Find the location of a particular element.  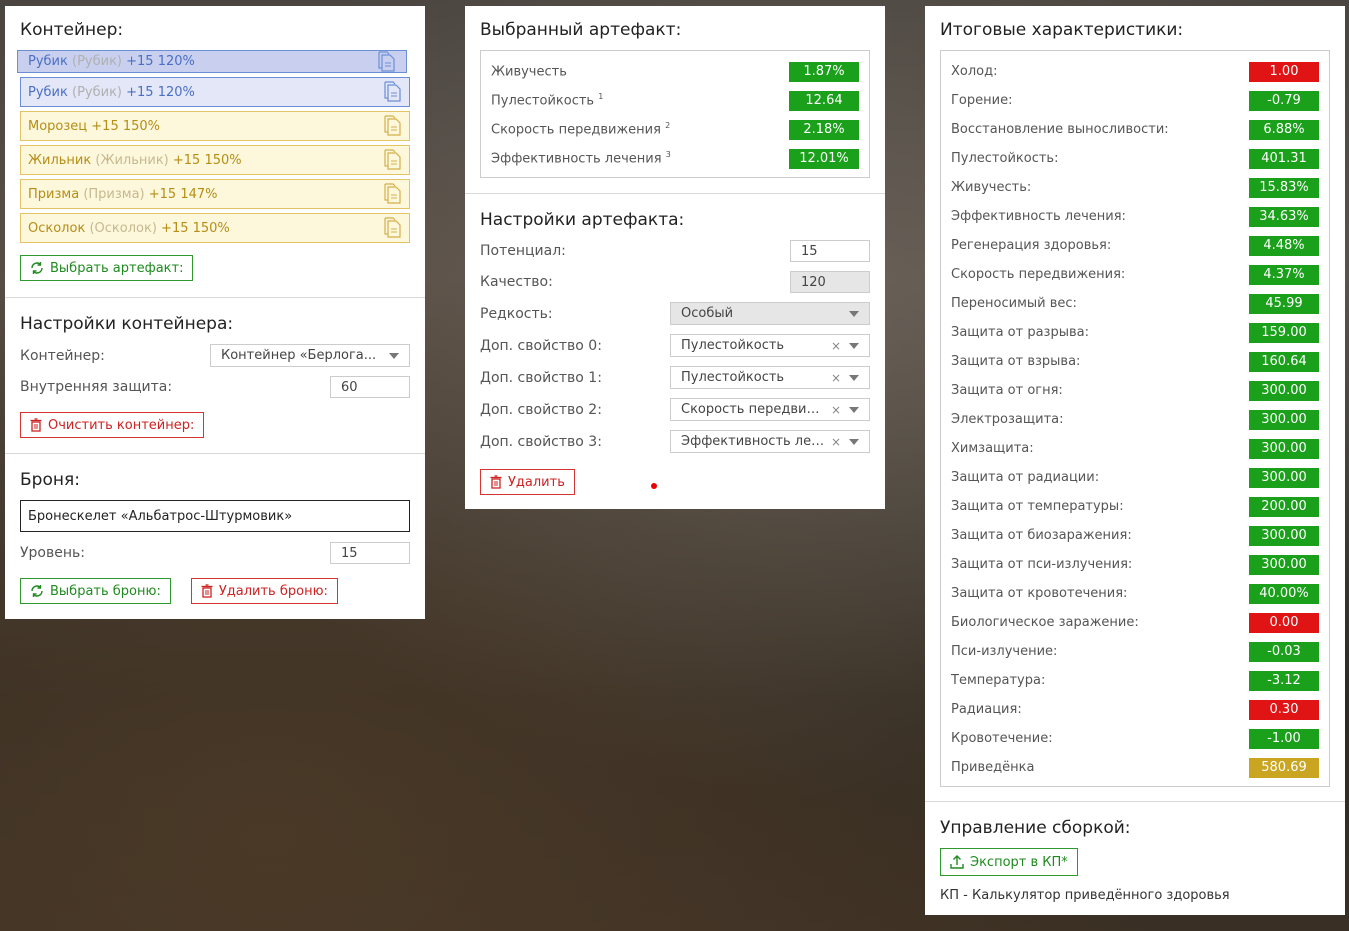

choose-artifact-button: Выбрать артефакт: is located at coordinates (107, 268).